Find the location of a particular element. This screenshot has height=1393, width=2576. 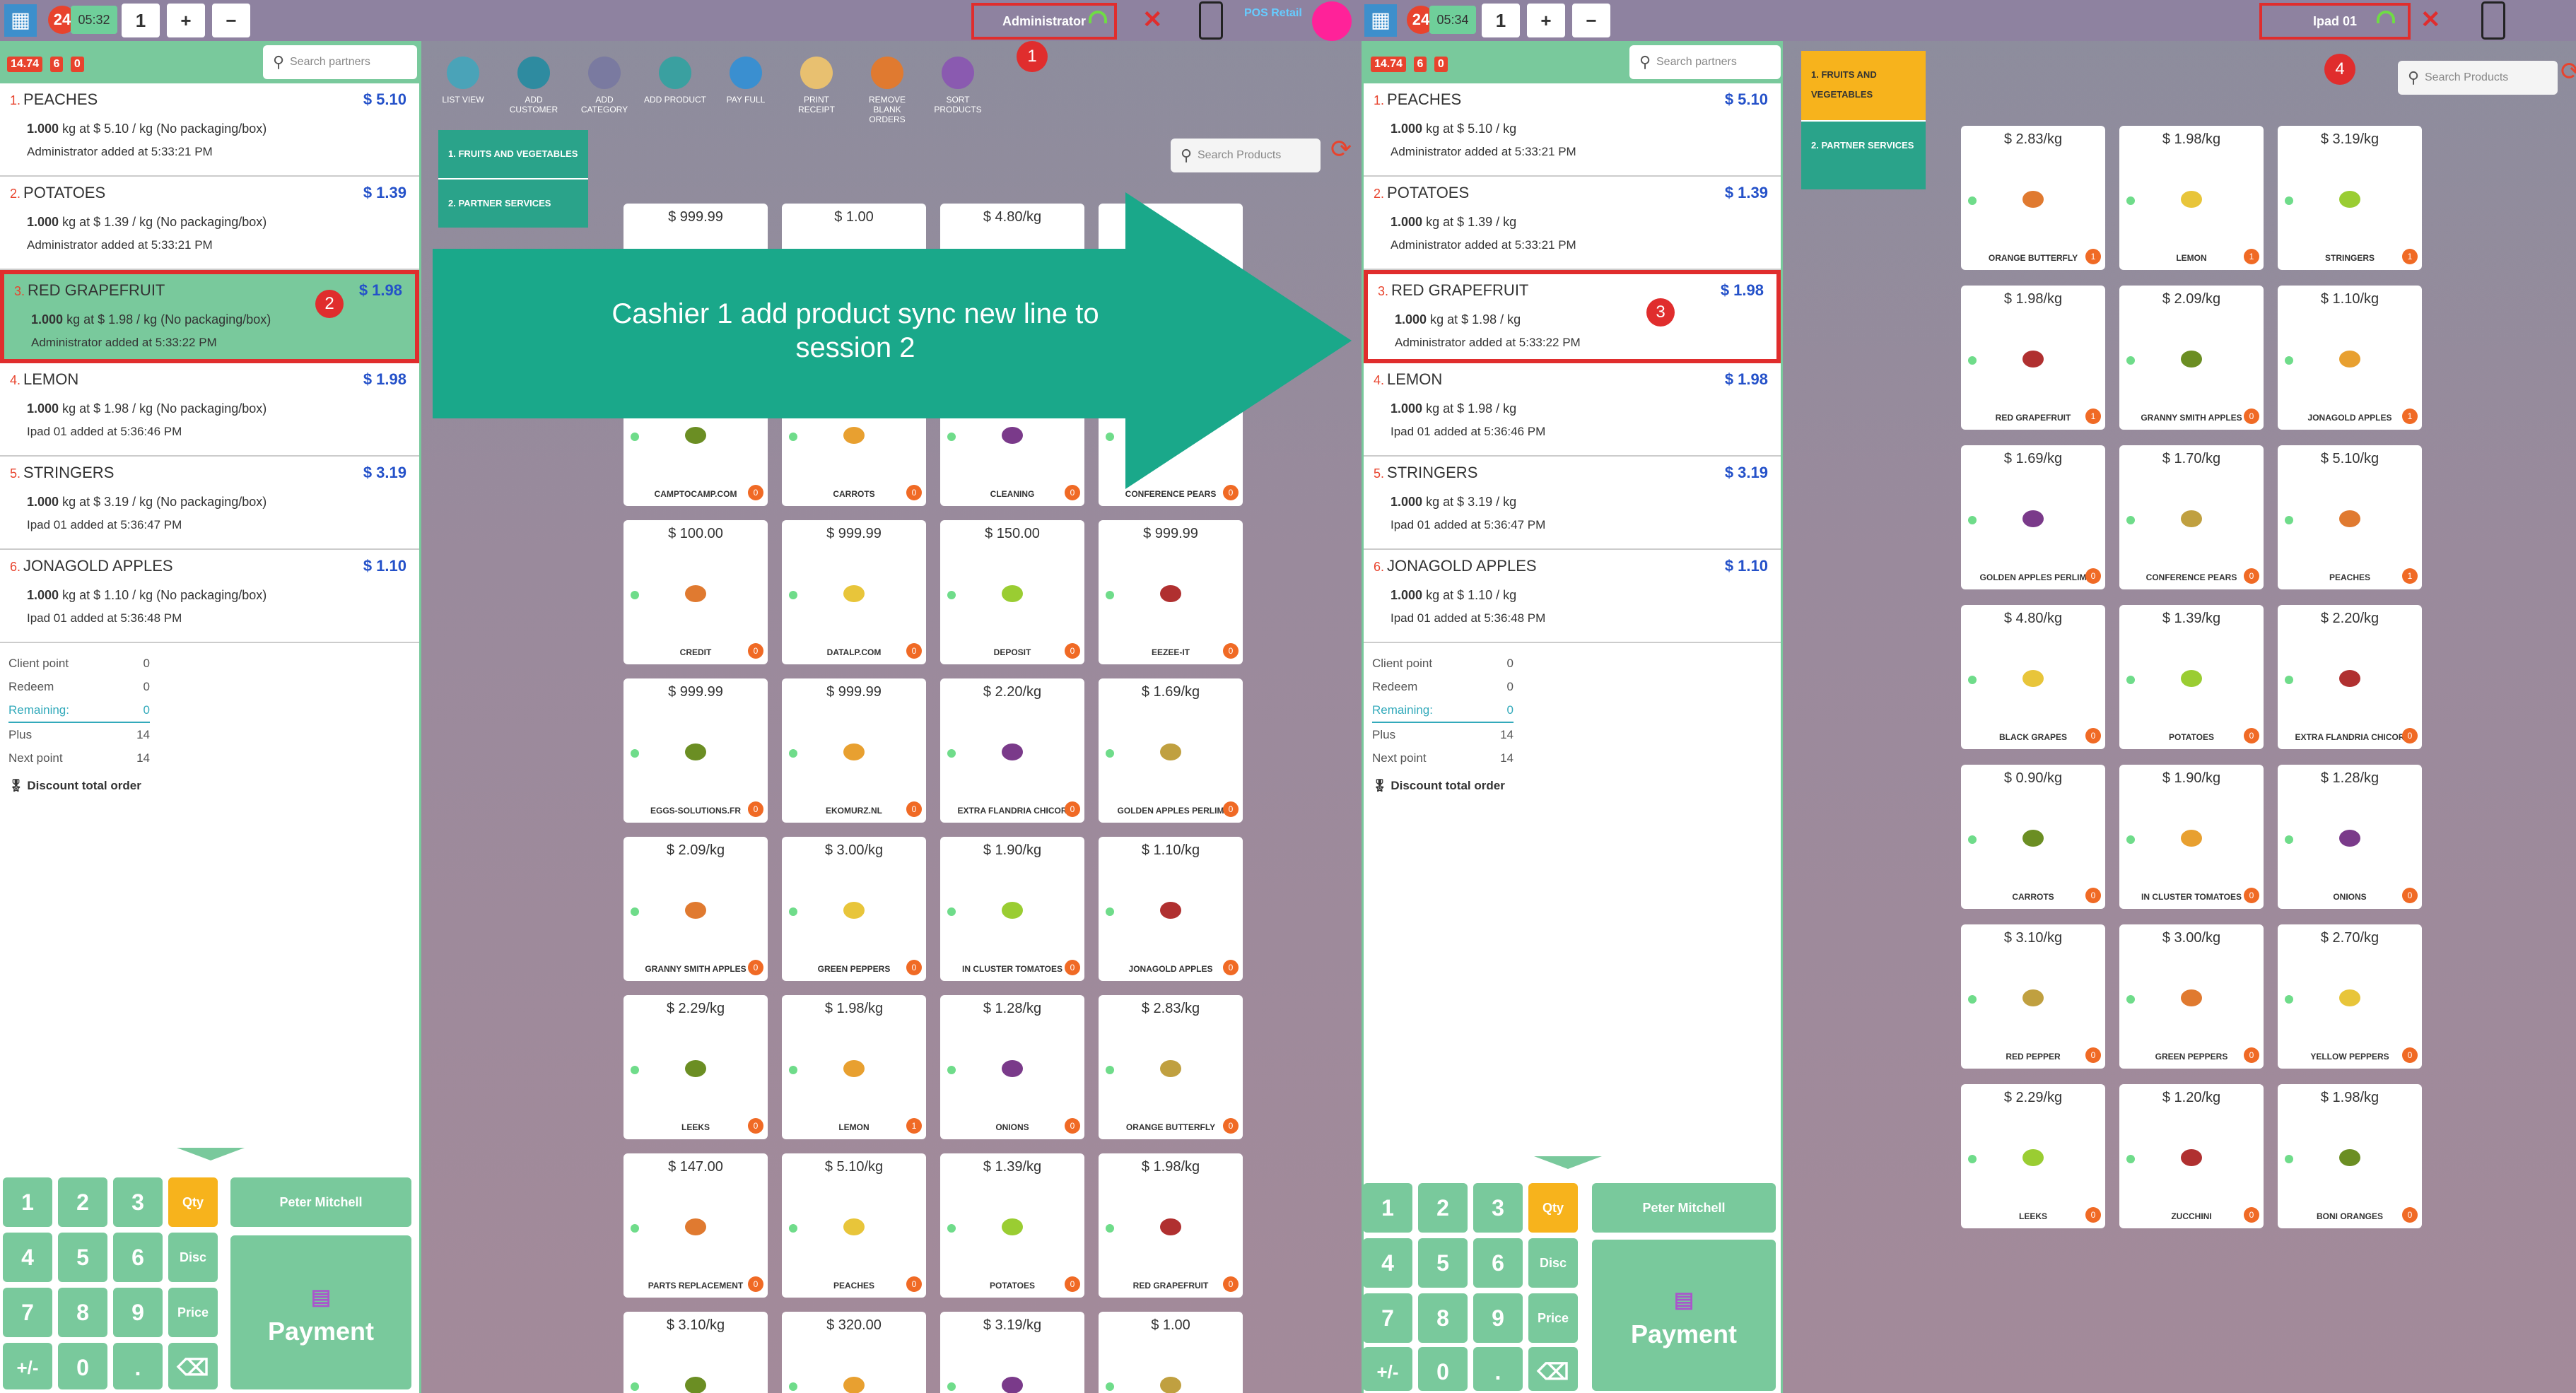

product-card: $ 2.20/kg EXTRA FLANDRIA CHICOR 0 is located at coordinates (1012, 750).